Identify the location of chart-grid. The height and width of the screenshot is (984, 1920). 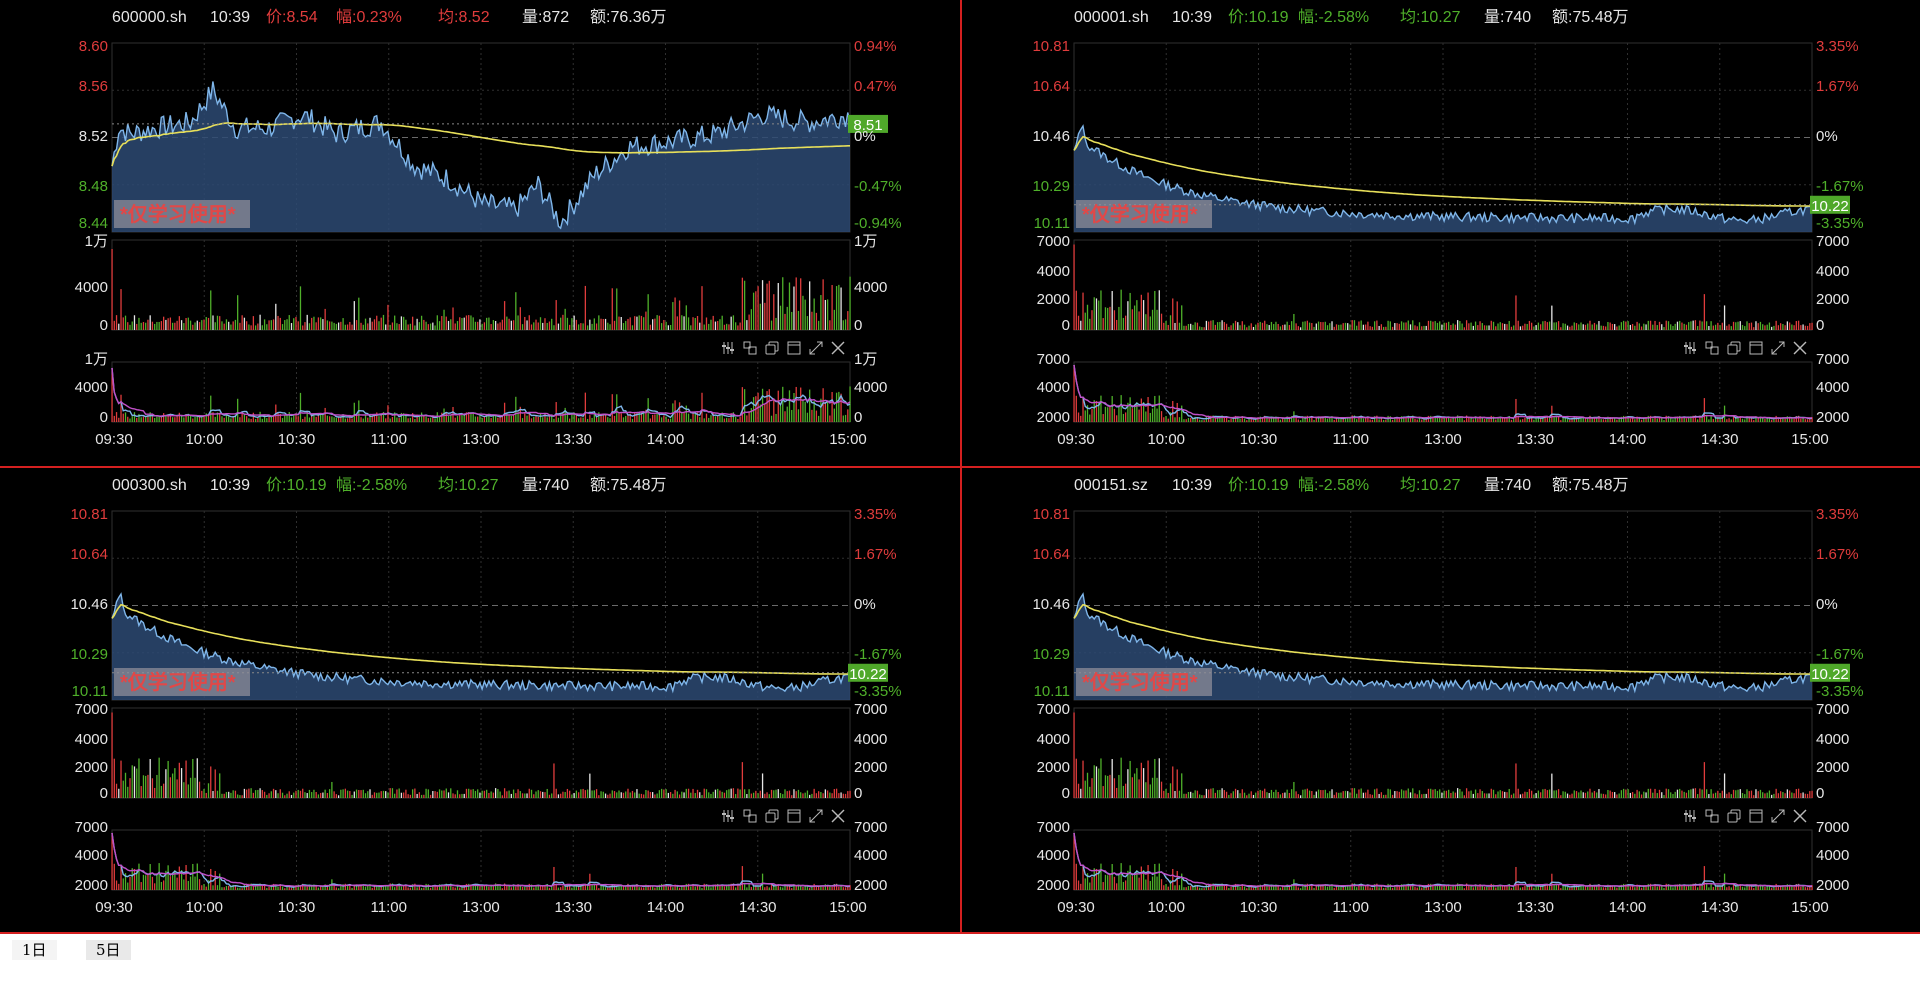
(481, 232).